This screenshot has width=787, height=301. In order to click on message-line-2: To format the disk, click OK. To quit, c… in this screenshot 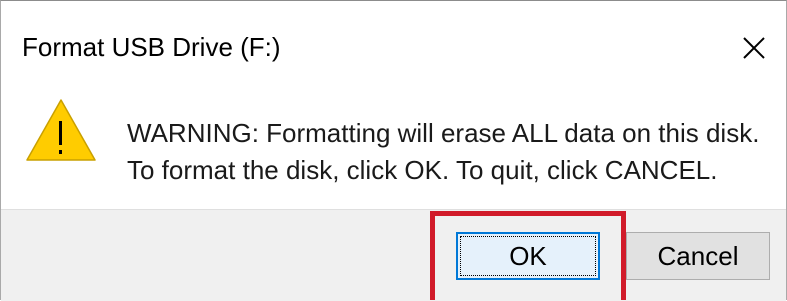, I will do `click(422, 170)`.